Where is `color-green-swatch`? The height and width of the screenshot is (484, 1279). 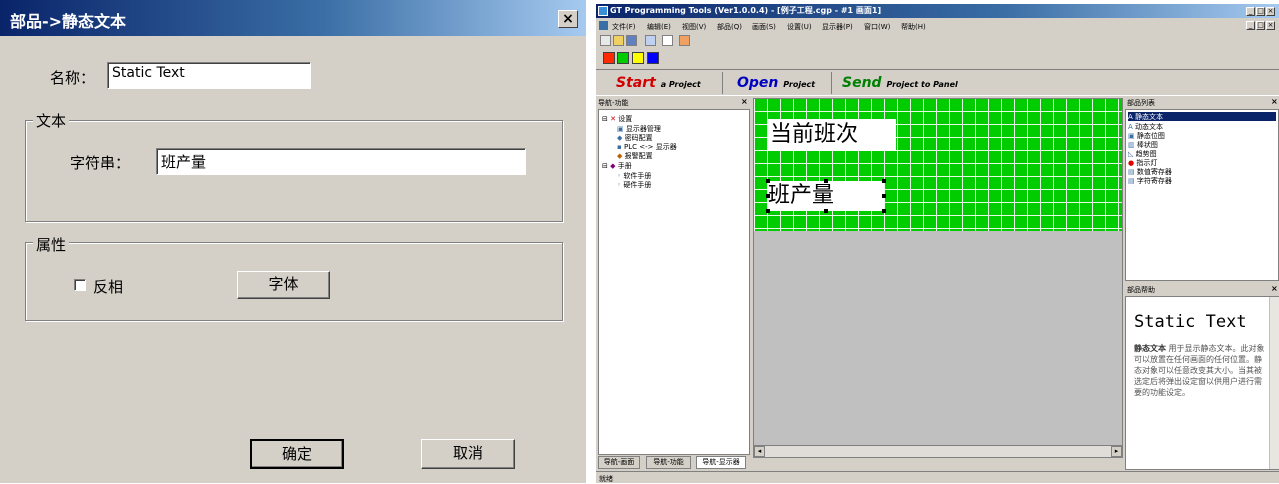 color-green-swatch is located at coordinates (623, 58).